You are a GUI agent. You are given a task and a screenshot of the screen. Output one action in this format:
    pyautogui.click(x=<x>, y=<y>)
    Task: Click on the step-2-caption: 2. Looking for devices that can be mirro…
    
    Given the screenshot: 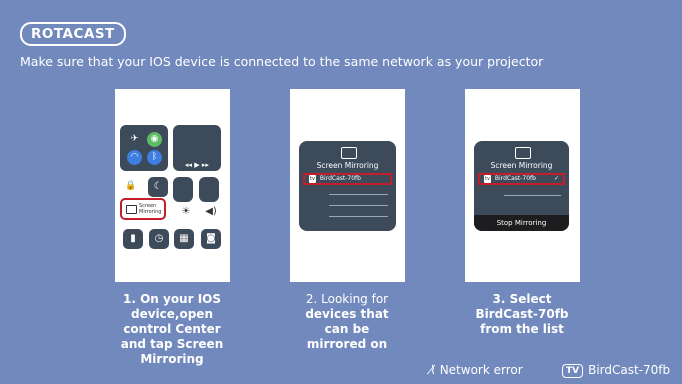 What is the action you would take?
    pyautogui.click(x=347, y=321)
    